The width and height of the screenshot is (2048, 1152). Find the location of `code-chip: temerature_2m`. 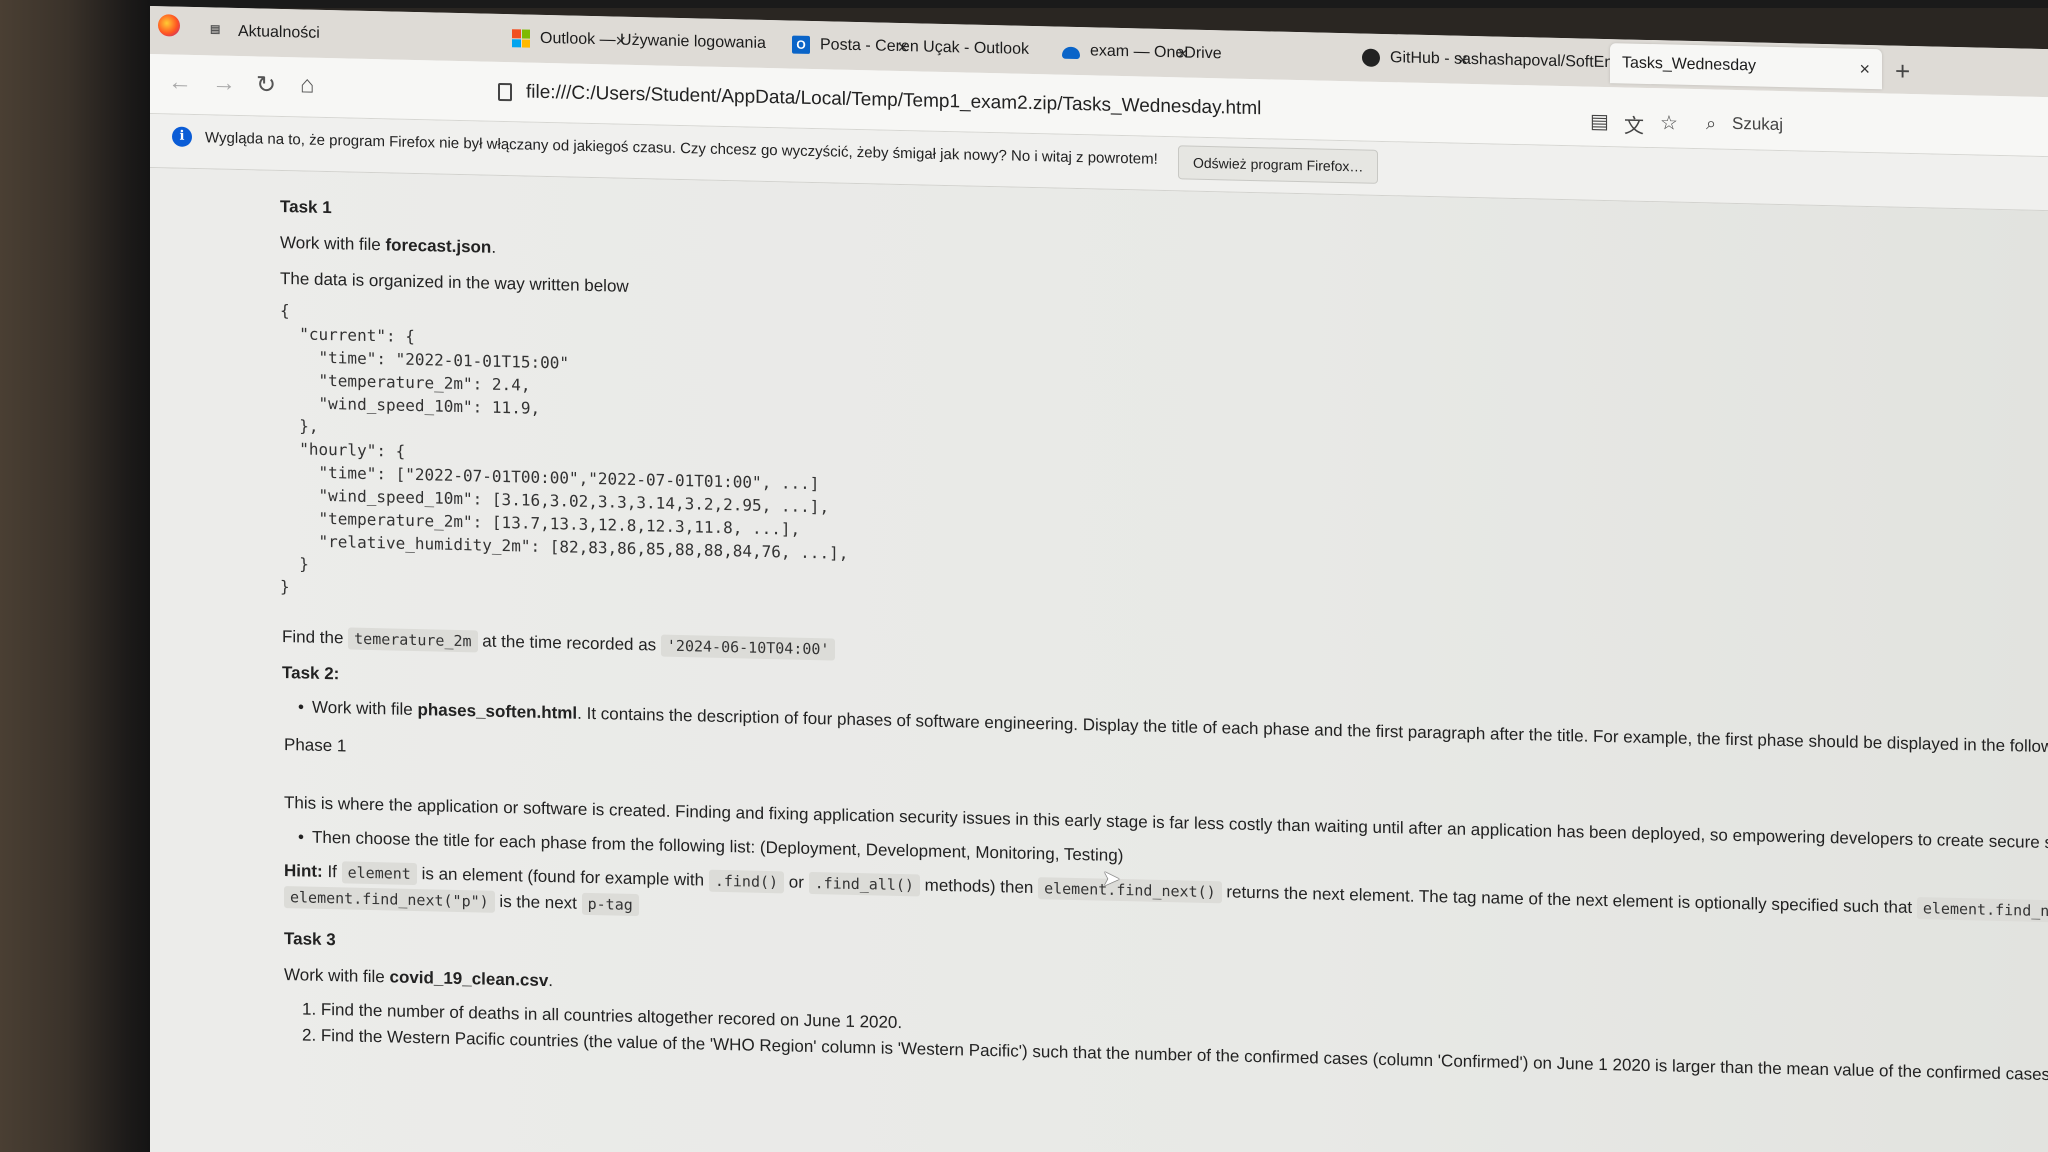

code-chip: temerature_2m is located at coordinates (413, 640).